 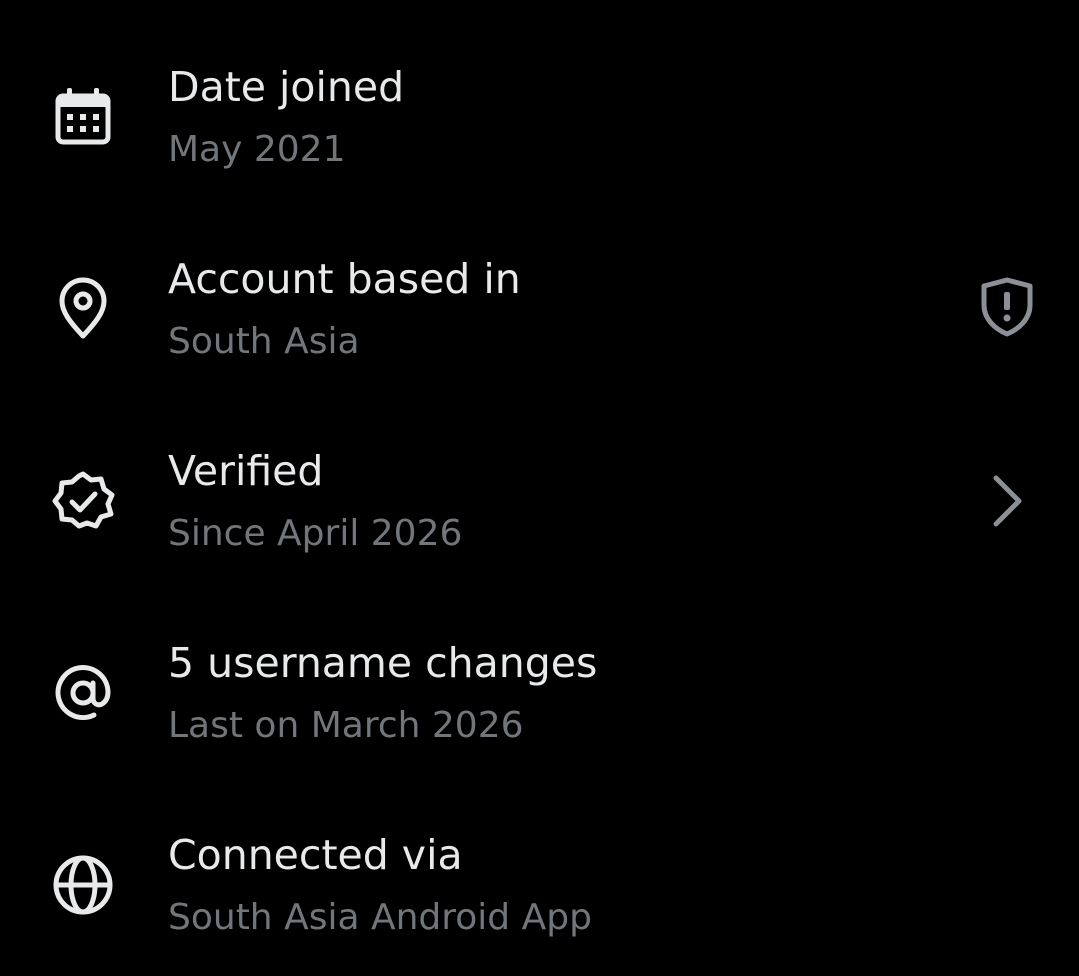 I want to click on shield-alert-icon, so click(x=1007, y=307).